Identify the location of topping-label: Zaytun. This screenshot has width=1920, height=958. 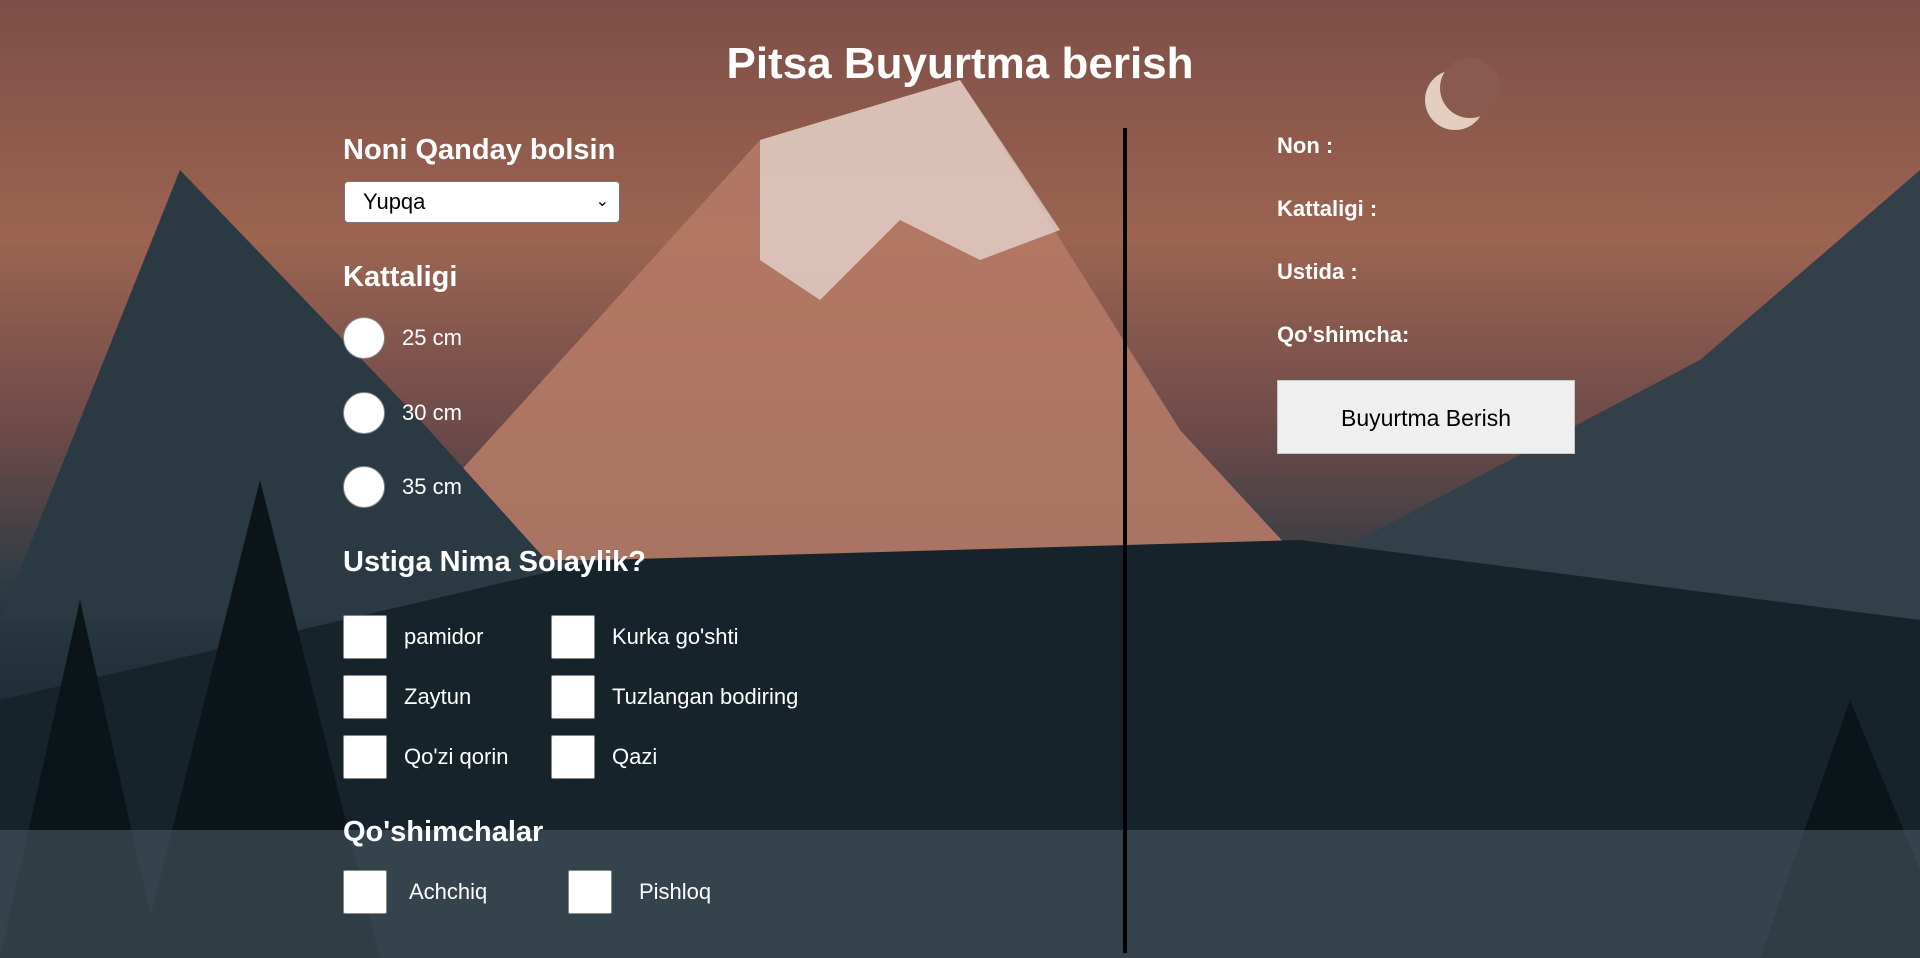
(438, 696).